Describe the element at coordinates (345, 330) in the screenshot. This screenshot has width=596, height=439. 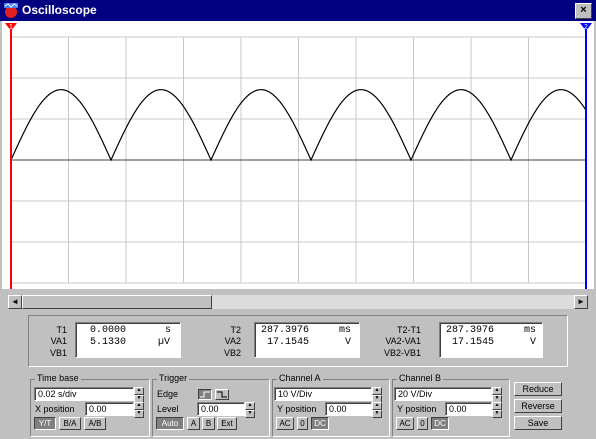
I see `t2-unit: ms` at that location.